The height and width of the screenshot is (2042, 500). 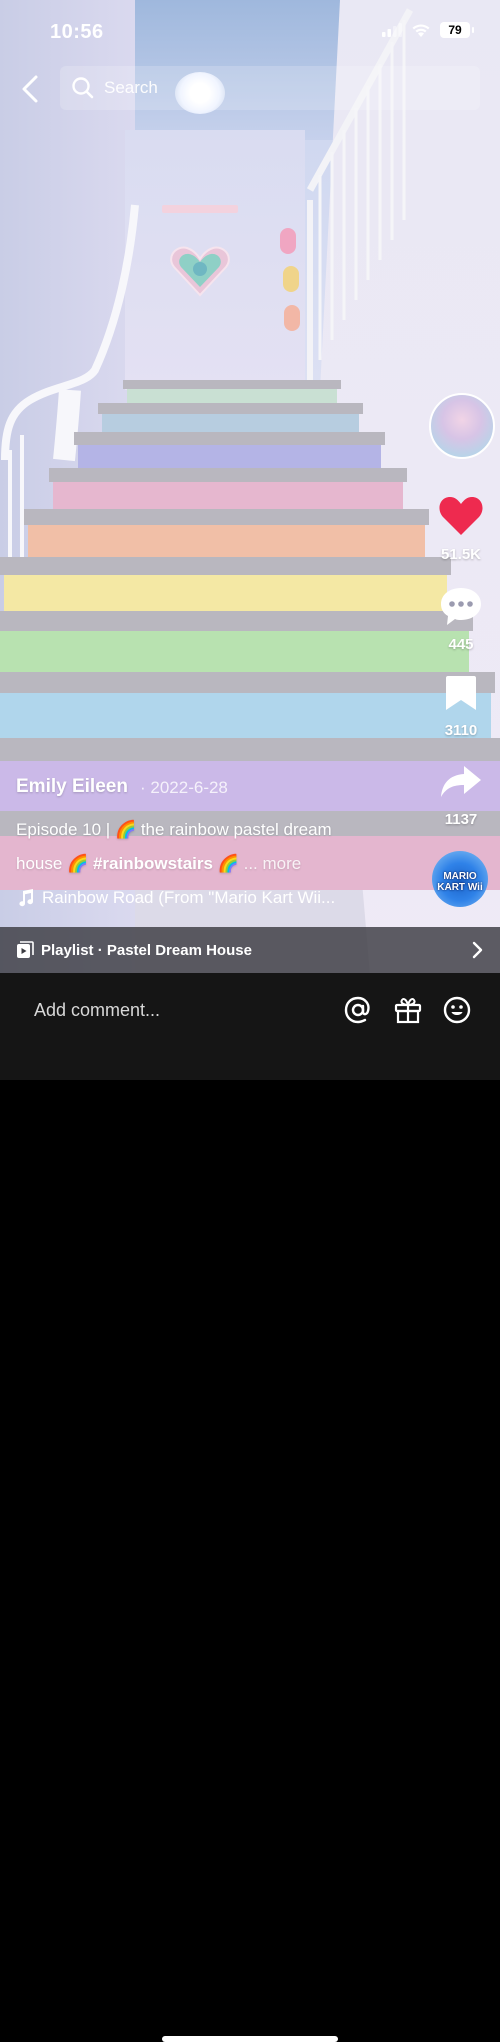 I want to click on bookmark-icon, so click(x=461, y=693).